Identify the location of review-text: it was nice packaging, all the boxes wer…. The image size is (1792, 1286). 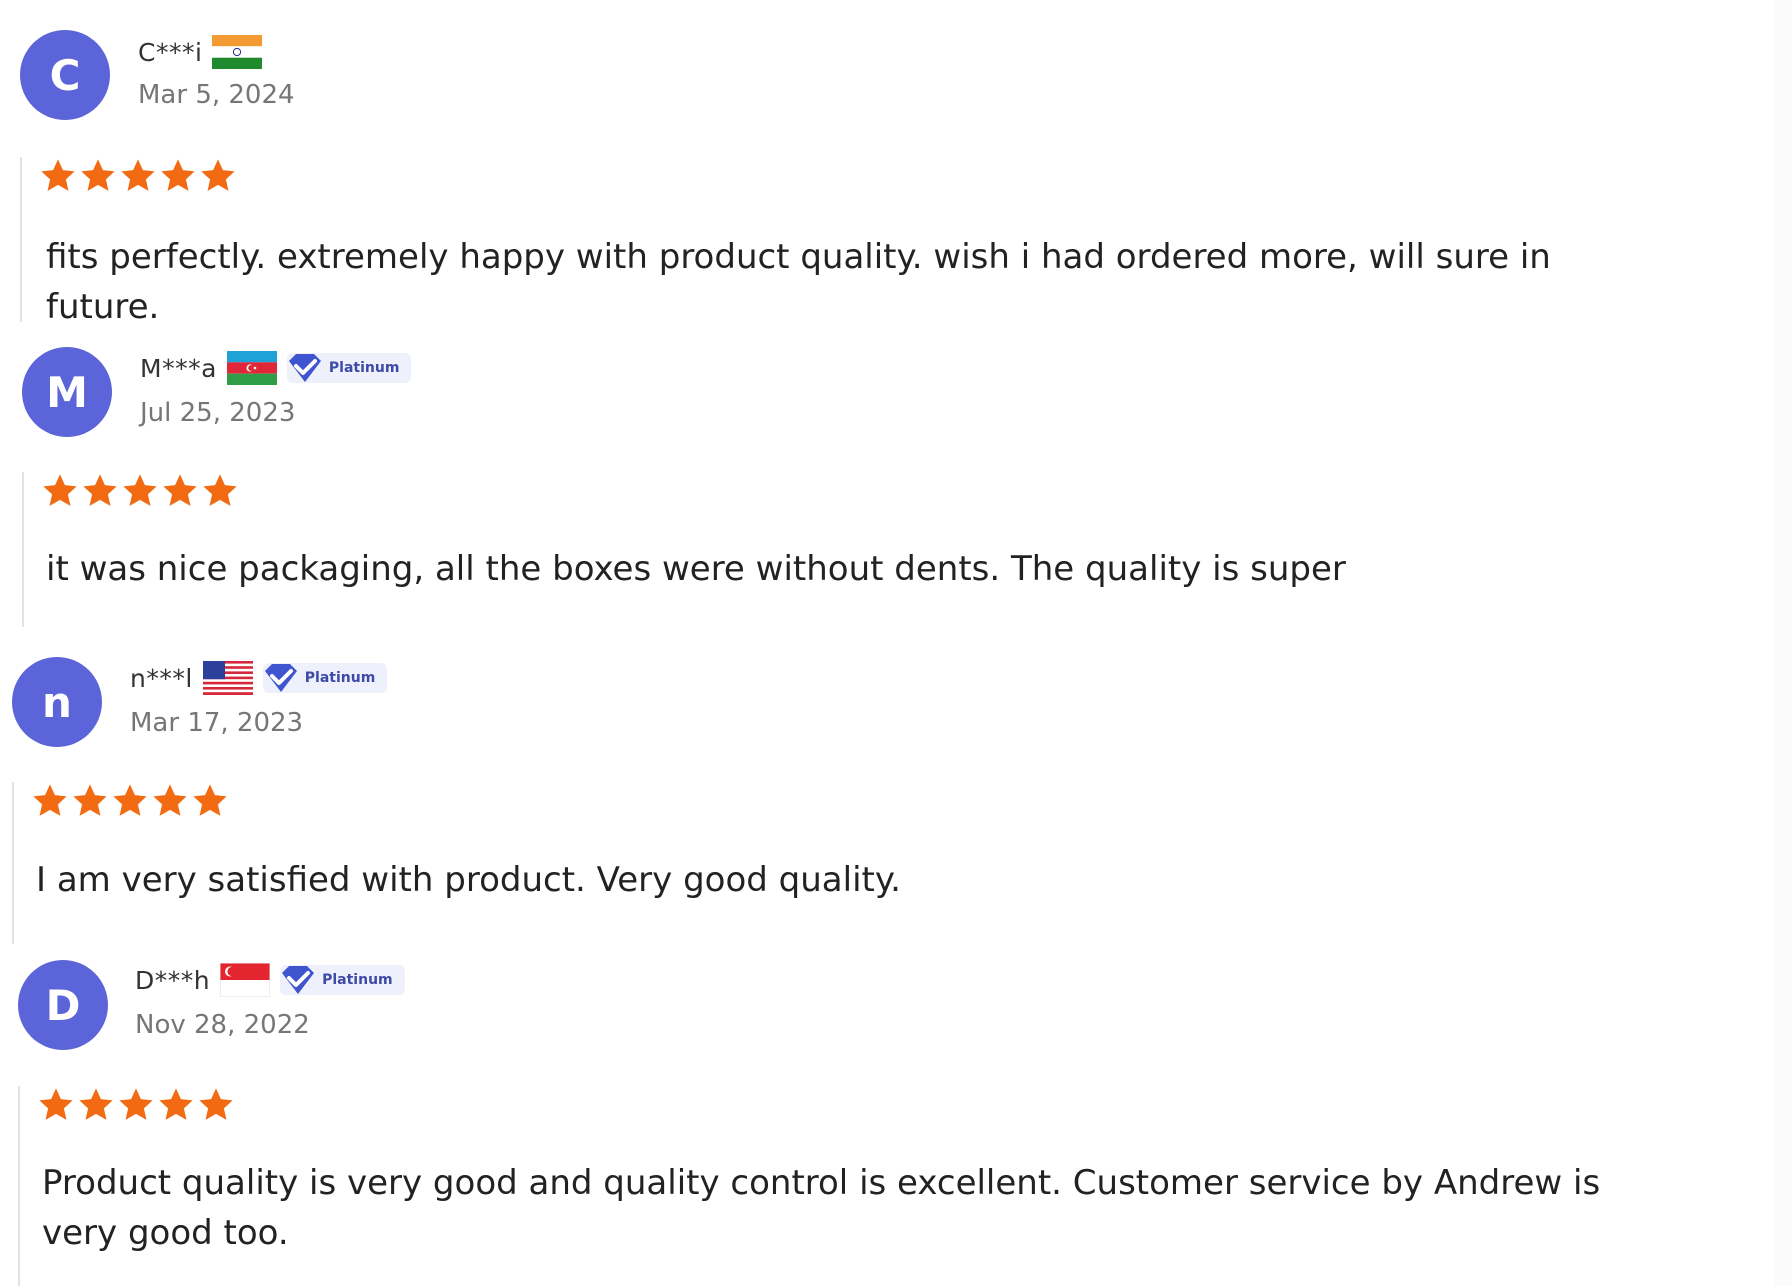
(696, 569).